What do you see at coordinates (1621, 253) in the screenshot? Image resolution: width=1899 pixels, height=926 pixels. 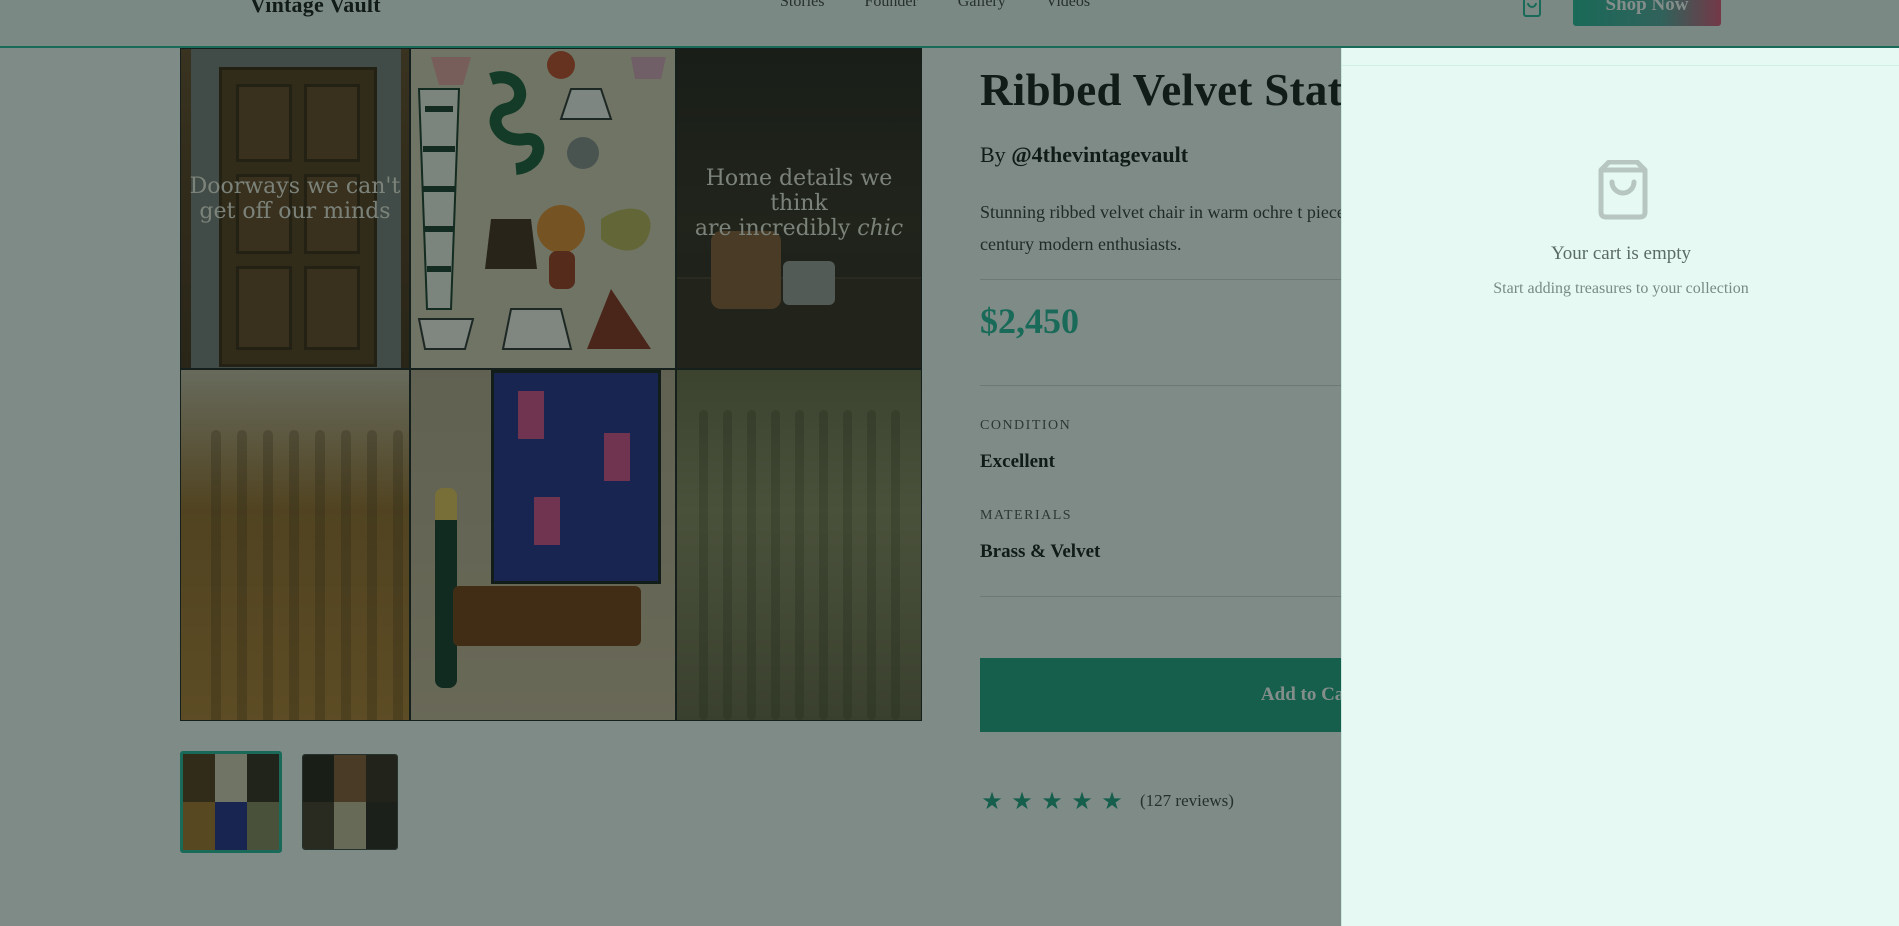 I see `cart-empty-title: Your cart is empty` at bounding box center [1621, 253].